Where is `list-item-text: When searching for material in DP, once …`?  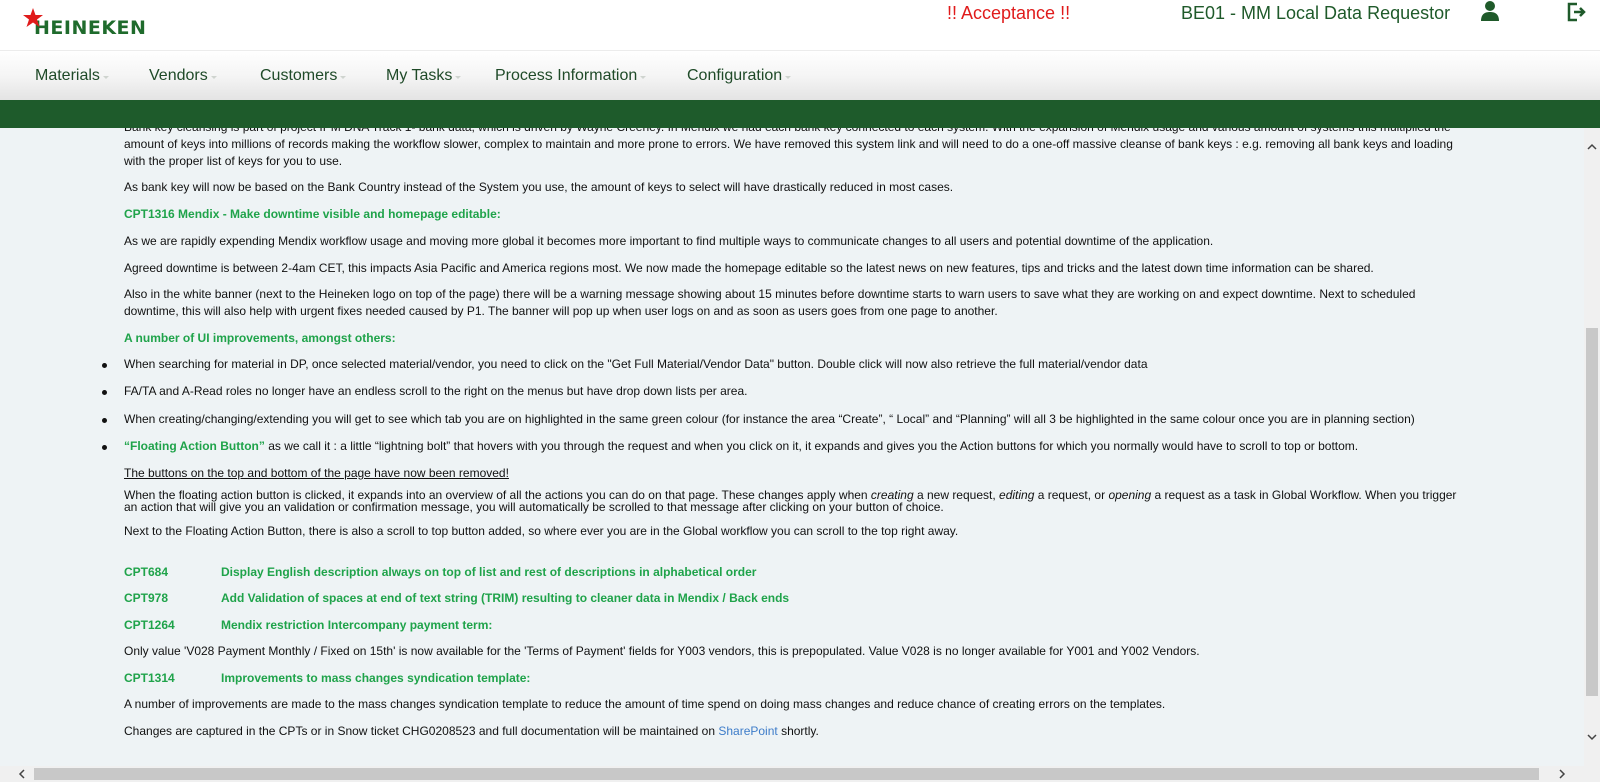
list-item-text: When searching for material in DP, once … is located at coordinates (636, 364).